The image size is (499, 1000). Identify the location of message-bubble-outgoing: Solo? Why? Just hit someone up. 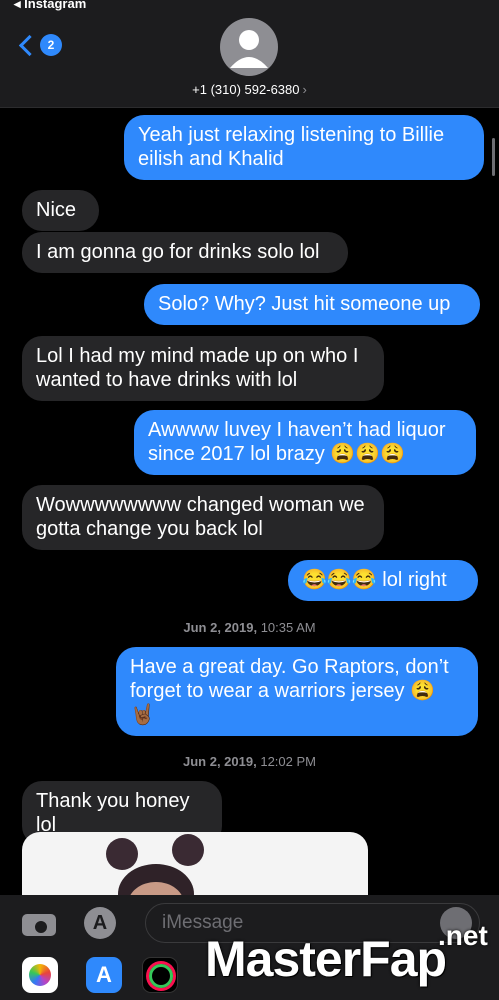
(312, 304).